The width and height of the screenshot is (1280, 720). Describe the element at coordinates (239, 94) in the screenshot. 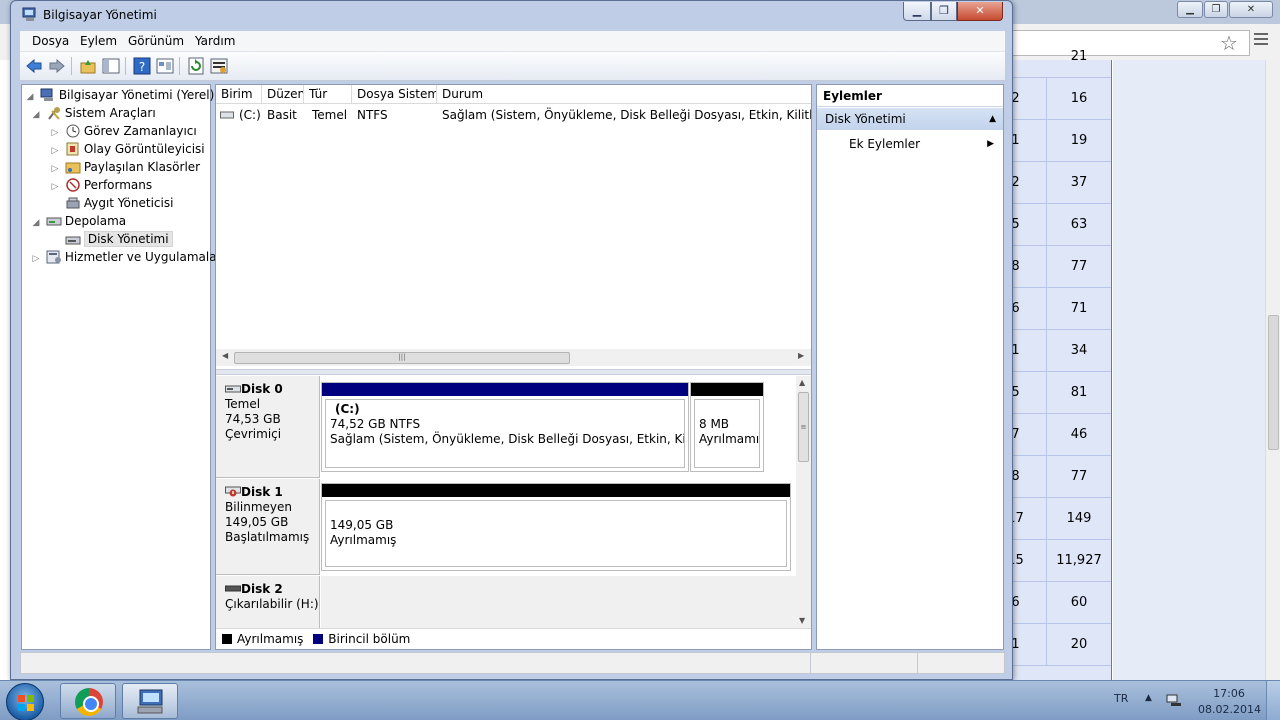

I see `column-header-volume: Birim` at that location.